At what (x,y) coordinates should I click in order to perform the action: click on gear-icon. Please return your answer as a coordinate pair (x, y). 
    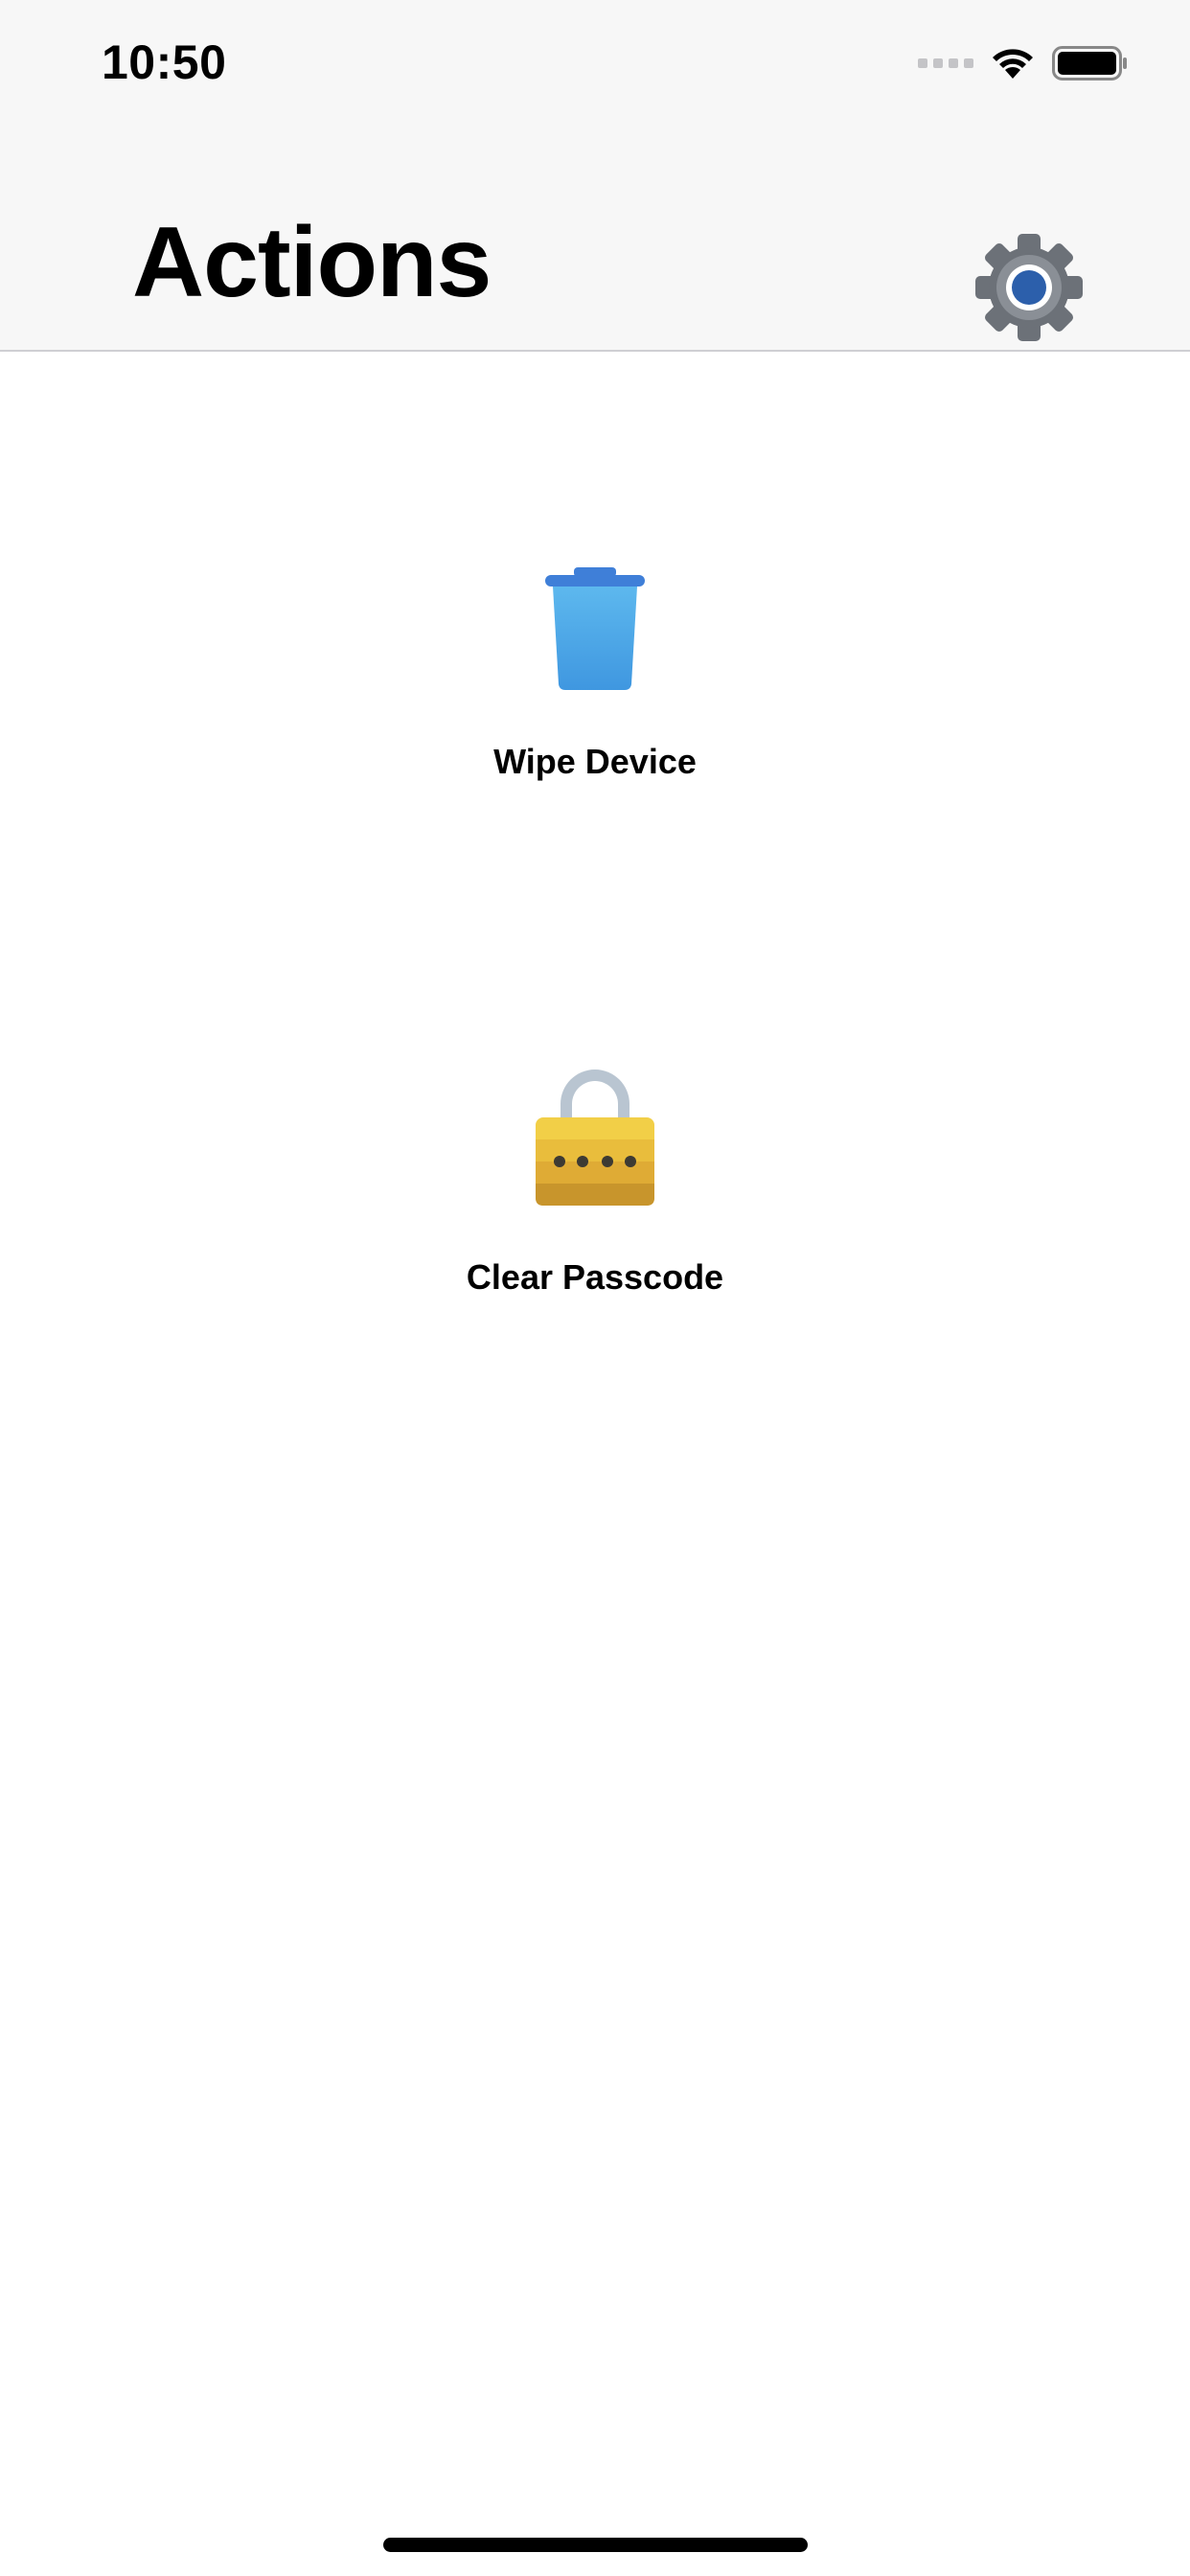
    Looking at the image, I should click on (1029, 287).